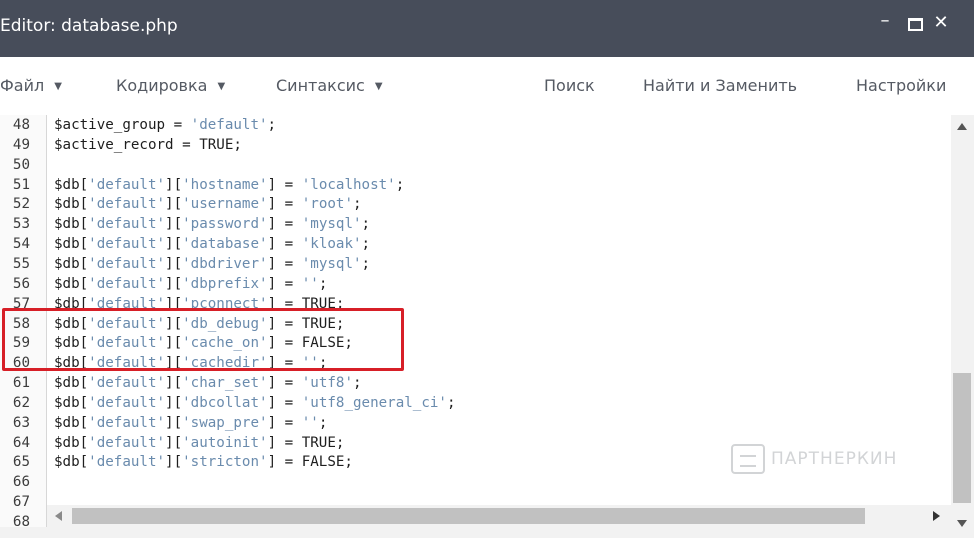  I want to click on scroll-up-icon, so click(962, 126).